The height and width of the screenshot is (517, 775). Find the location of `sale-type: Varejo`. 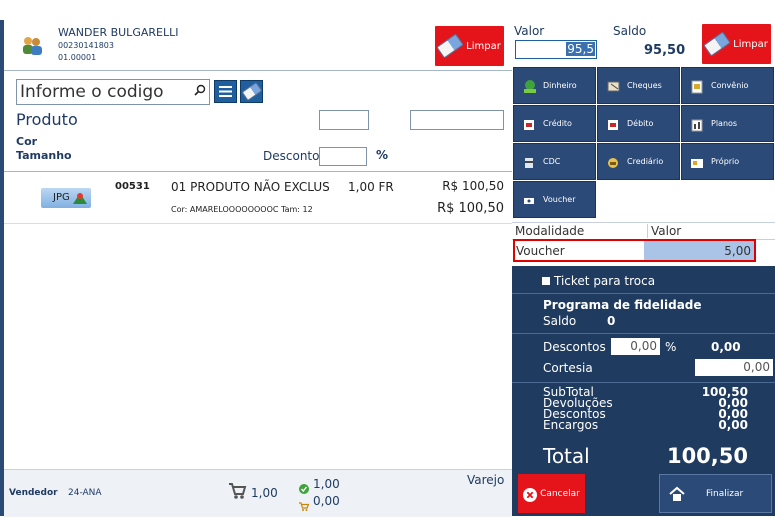

sale-type: Varejo is located at coordinates (486, 480).